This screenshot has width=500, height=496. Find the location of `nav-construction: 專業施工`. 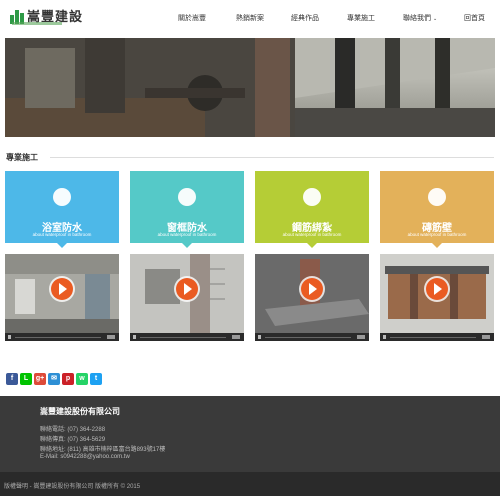

nav-construction: 專業施工 is located at coordinates (361, 18).